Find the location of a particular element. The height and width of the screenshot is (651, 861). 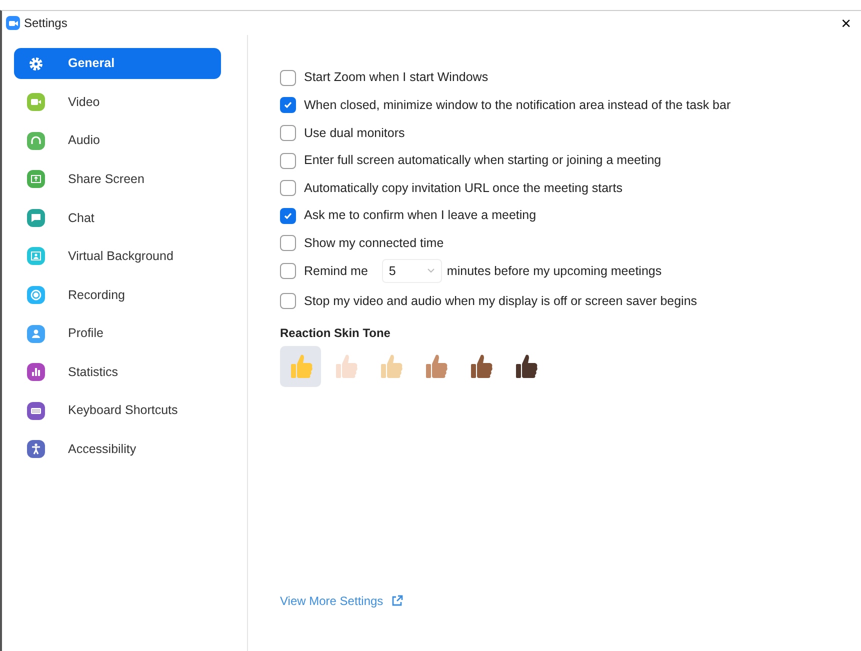

sidebar-item: Keyboard Shortcuts is located at coordinates (117, 410).